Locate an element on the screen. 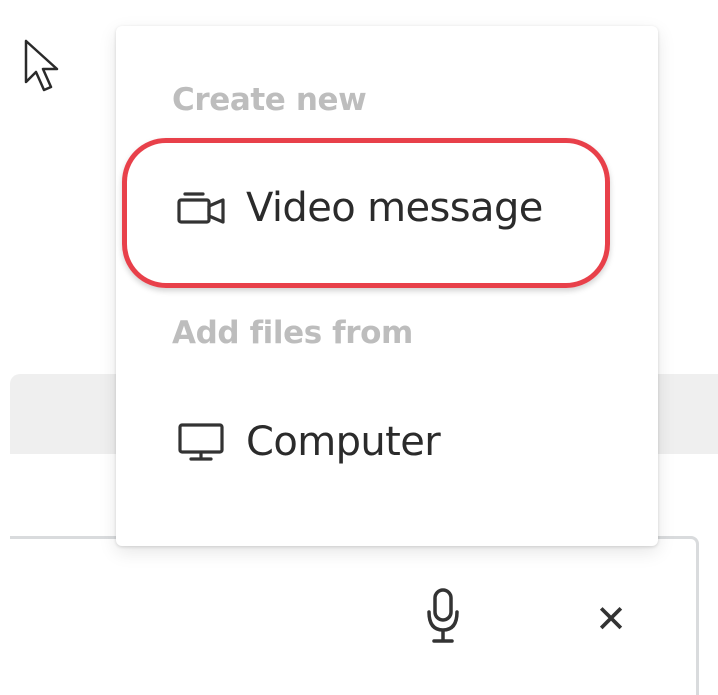 The image size is (718, 695). menu-item-label: Computer is located at coordinates (343, 442).